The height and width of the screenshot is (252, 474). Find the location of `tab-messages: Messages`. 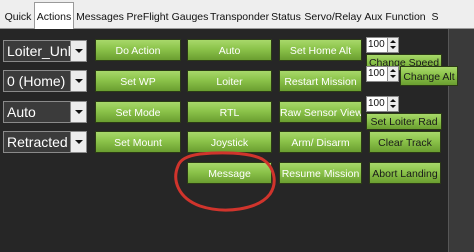

tab-messages: Messages is located at coordinates (100, 17).